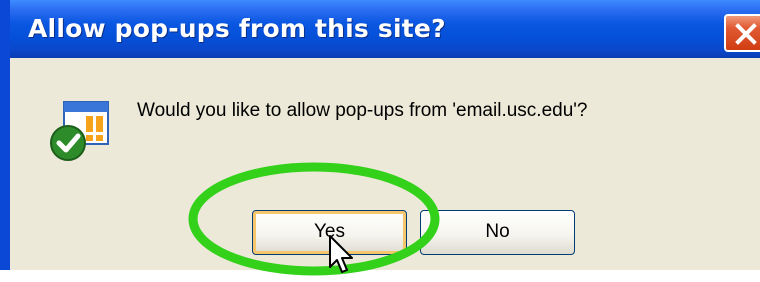 This screenshot has height=282, width=760. Describe the element at coordinates (746, 34) in the screenshot. I see `close-icon` at that location.